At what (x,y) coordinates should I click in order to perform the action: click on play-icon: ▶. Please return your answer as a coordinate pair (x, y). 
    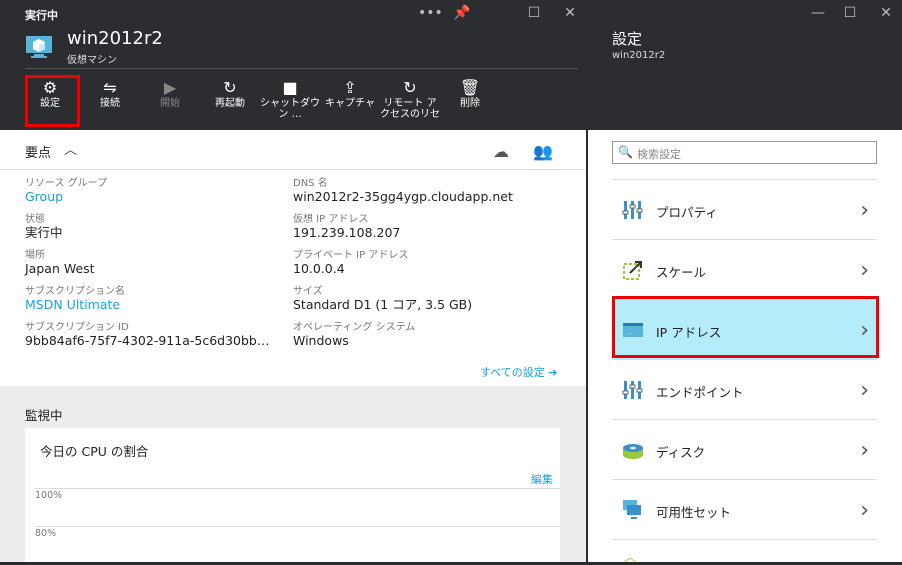
    Looking at the image, I should click on (170, 87).